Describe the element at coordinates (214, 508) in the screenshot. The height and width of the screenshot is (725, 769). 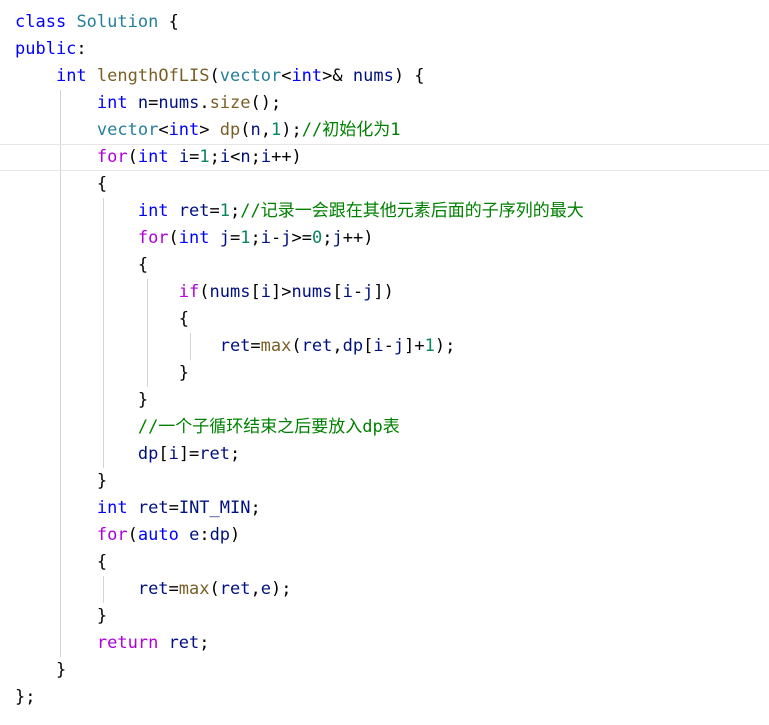
I see `code-token: INT_MIN` at that location.